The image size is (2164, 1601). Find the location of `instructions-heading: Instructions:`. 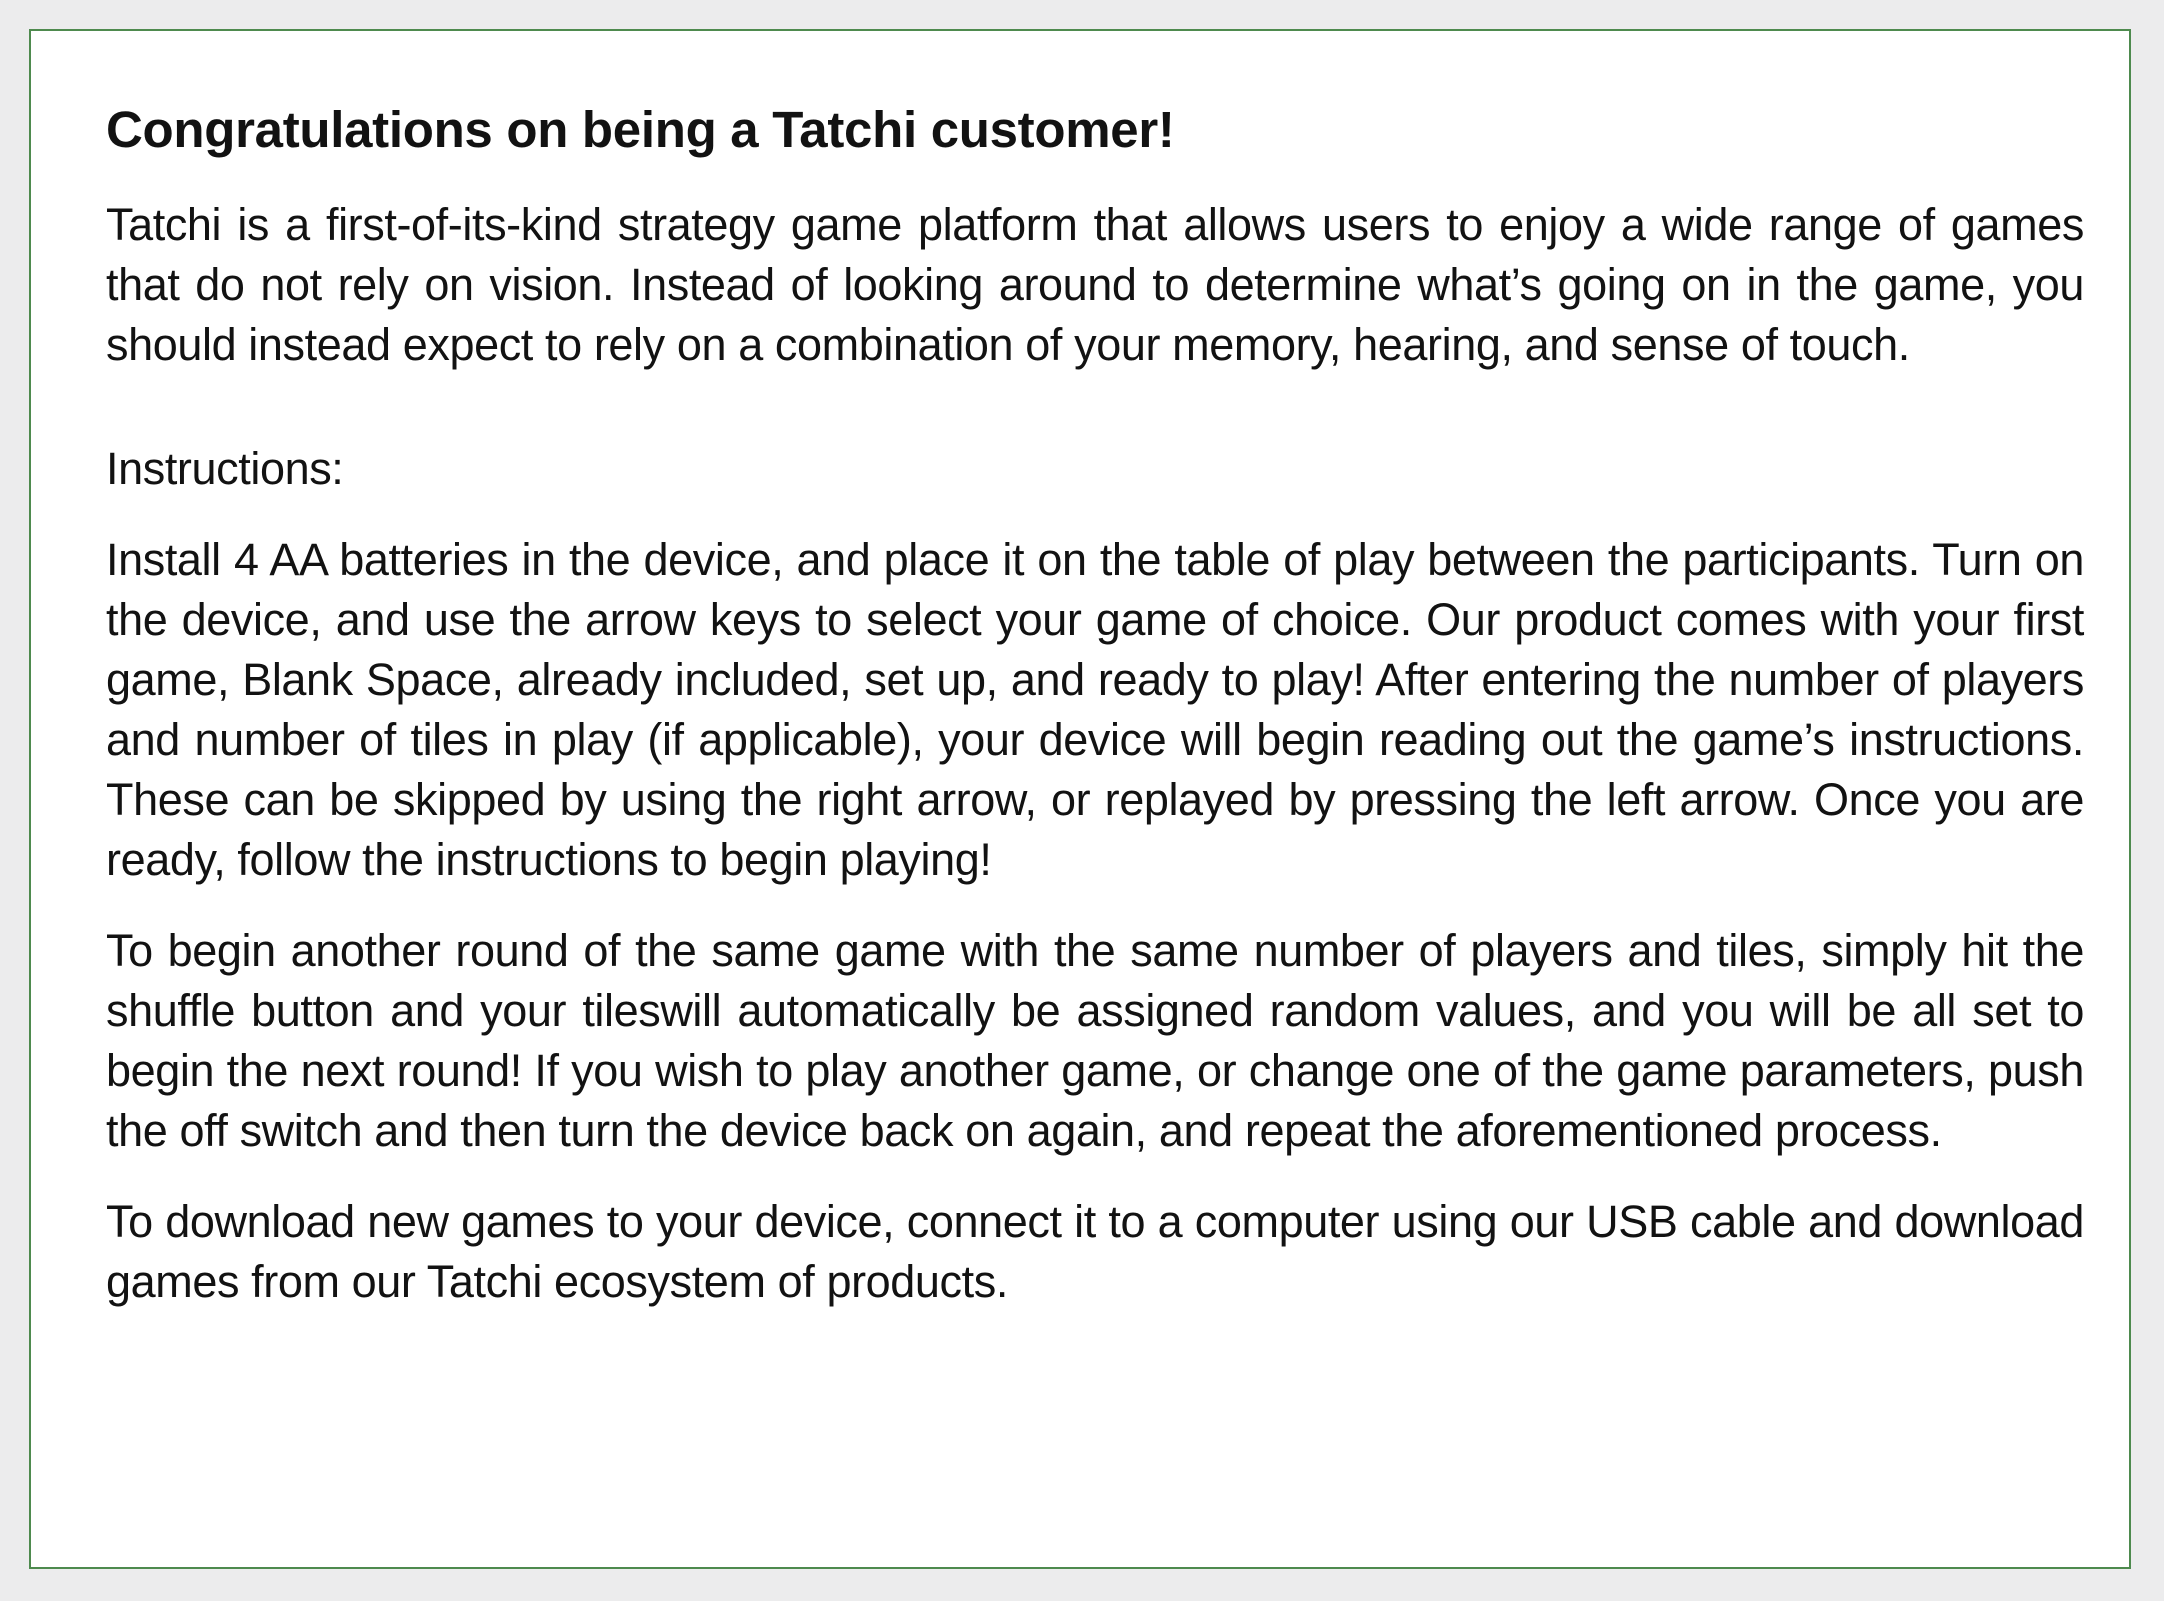

instructions-heading: Instructions: is located at coordinates (225, 468).